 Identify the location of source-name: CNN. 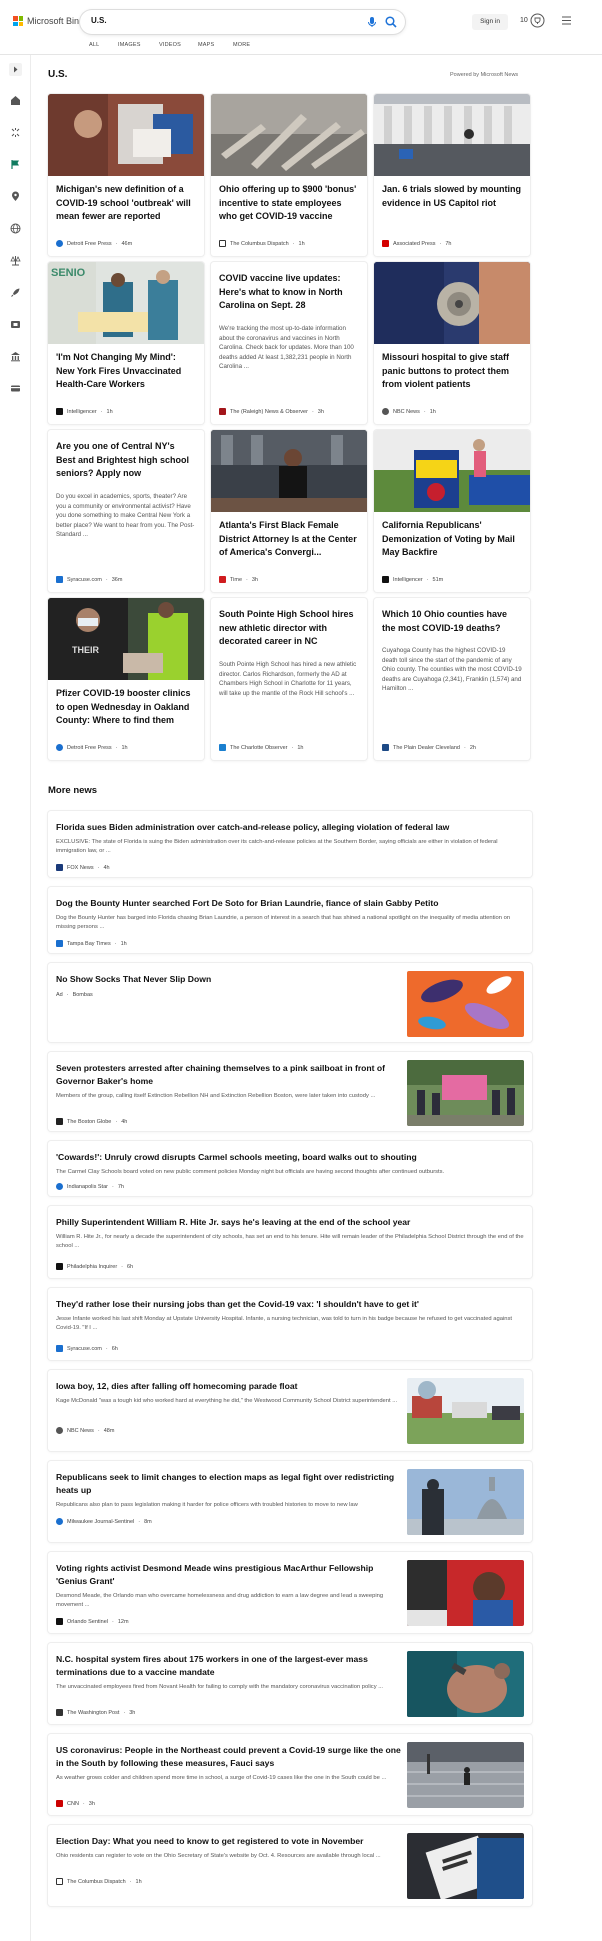
(73, 1803).